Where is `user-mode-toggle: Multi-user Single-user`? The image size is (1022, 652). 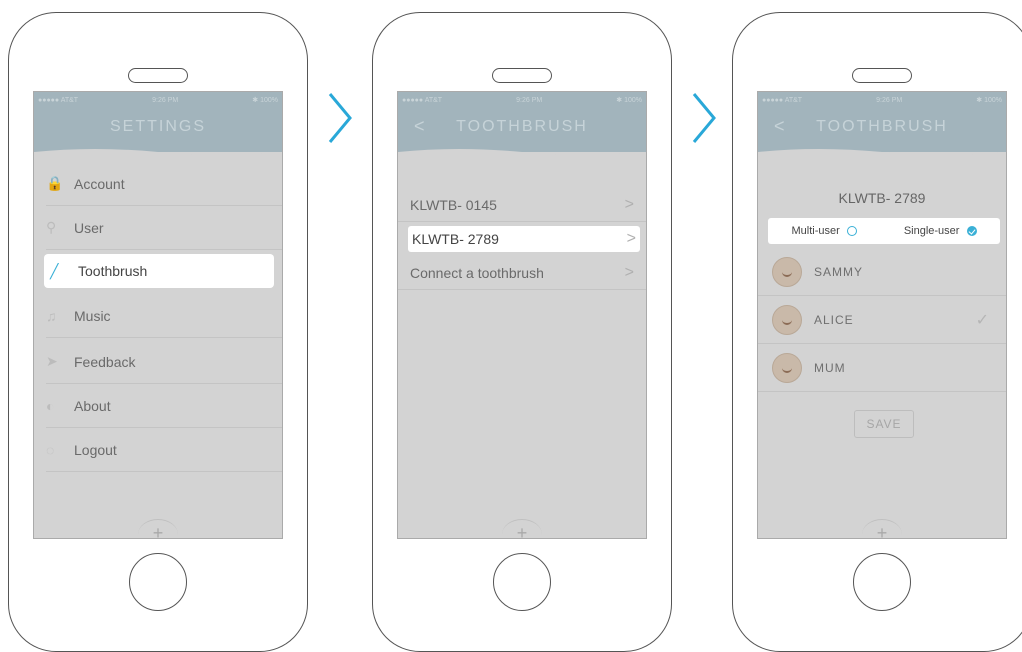 user-mode-toggle: Multi-user Single-user is located at coordinates (884, 231).